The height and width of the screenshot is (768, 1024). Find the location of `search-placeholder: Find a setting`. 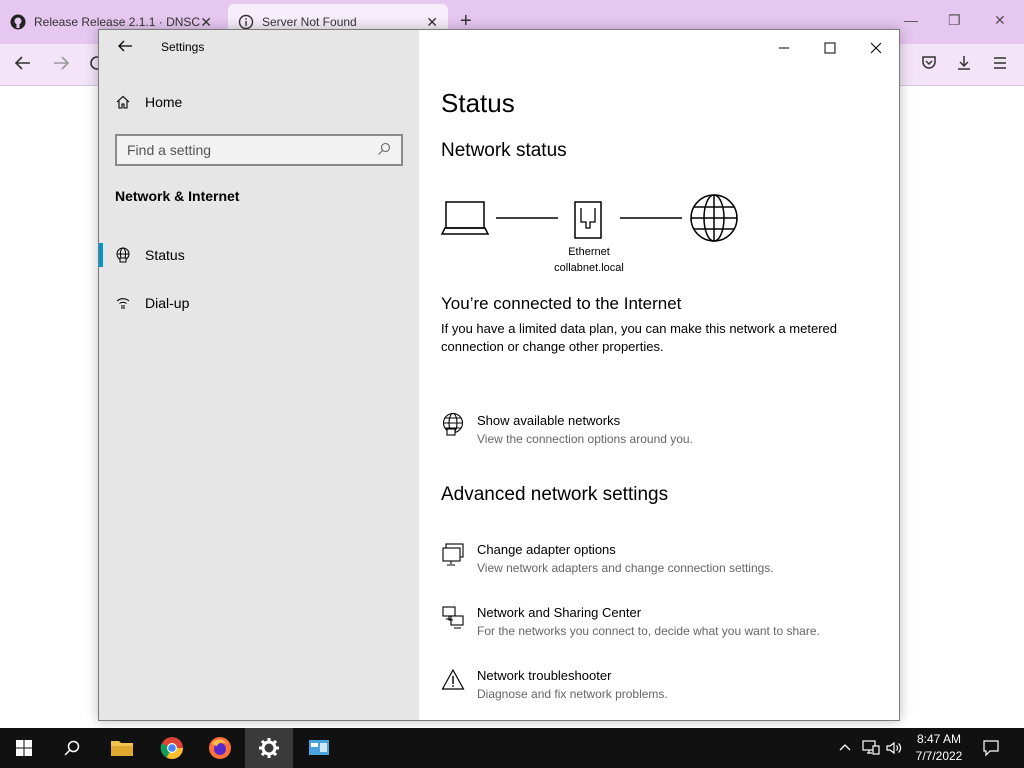

search-placeholder: Find a setting is located at coordinates (169, 150).